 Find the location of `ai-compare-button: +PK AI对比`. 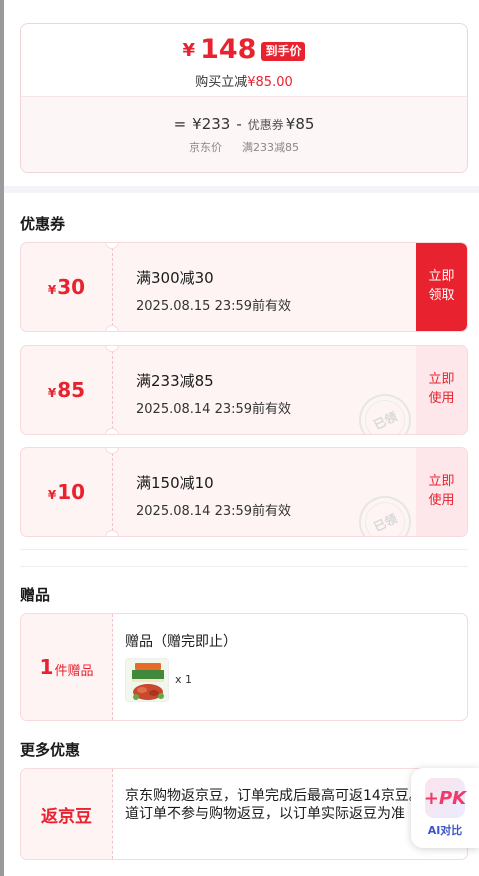

ai-compare-button: +PK AI对比 is located at coordinates (445, 808).